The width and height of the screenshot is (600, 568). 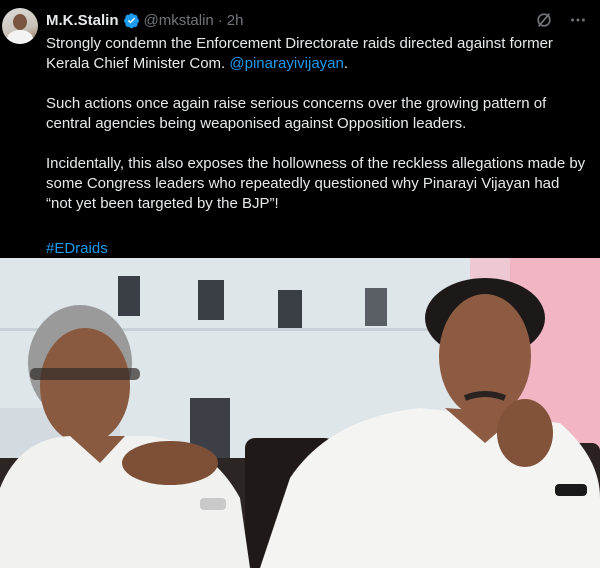 What do you see at coordinates (82, 20) in the screenshot?
I see `author-name: M.K.Stalin` at bounding box center [82, 20].